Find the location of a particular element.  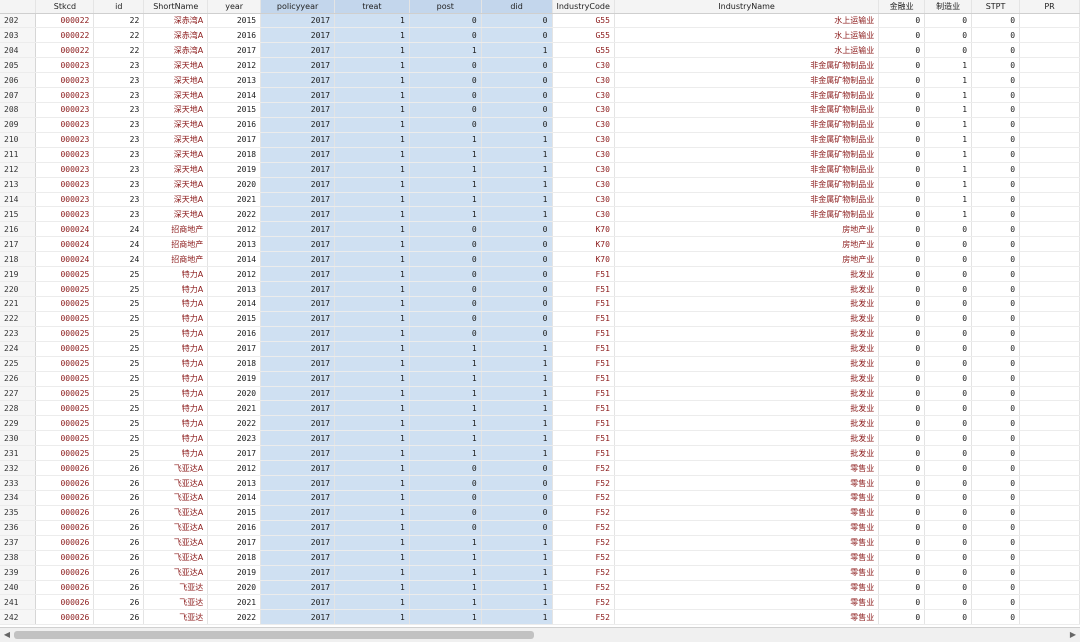

manufacturing-cell: 1 is located at coordinates (948, 185).